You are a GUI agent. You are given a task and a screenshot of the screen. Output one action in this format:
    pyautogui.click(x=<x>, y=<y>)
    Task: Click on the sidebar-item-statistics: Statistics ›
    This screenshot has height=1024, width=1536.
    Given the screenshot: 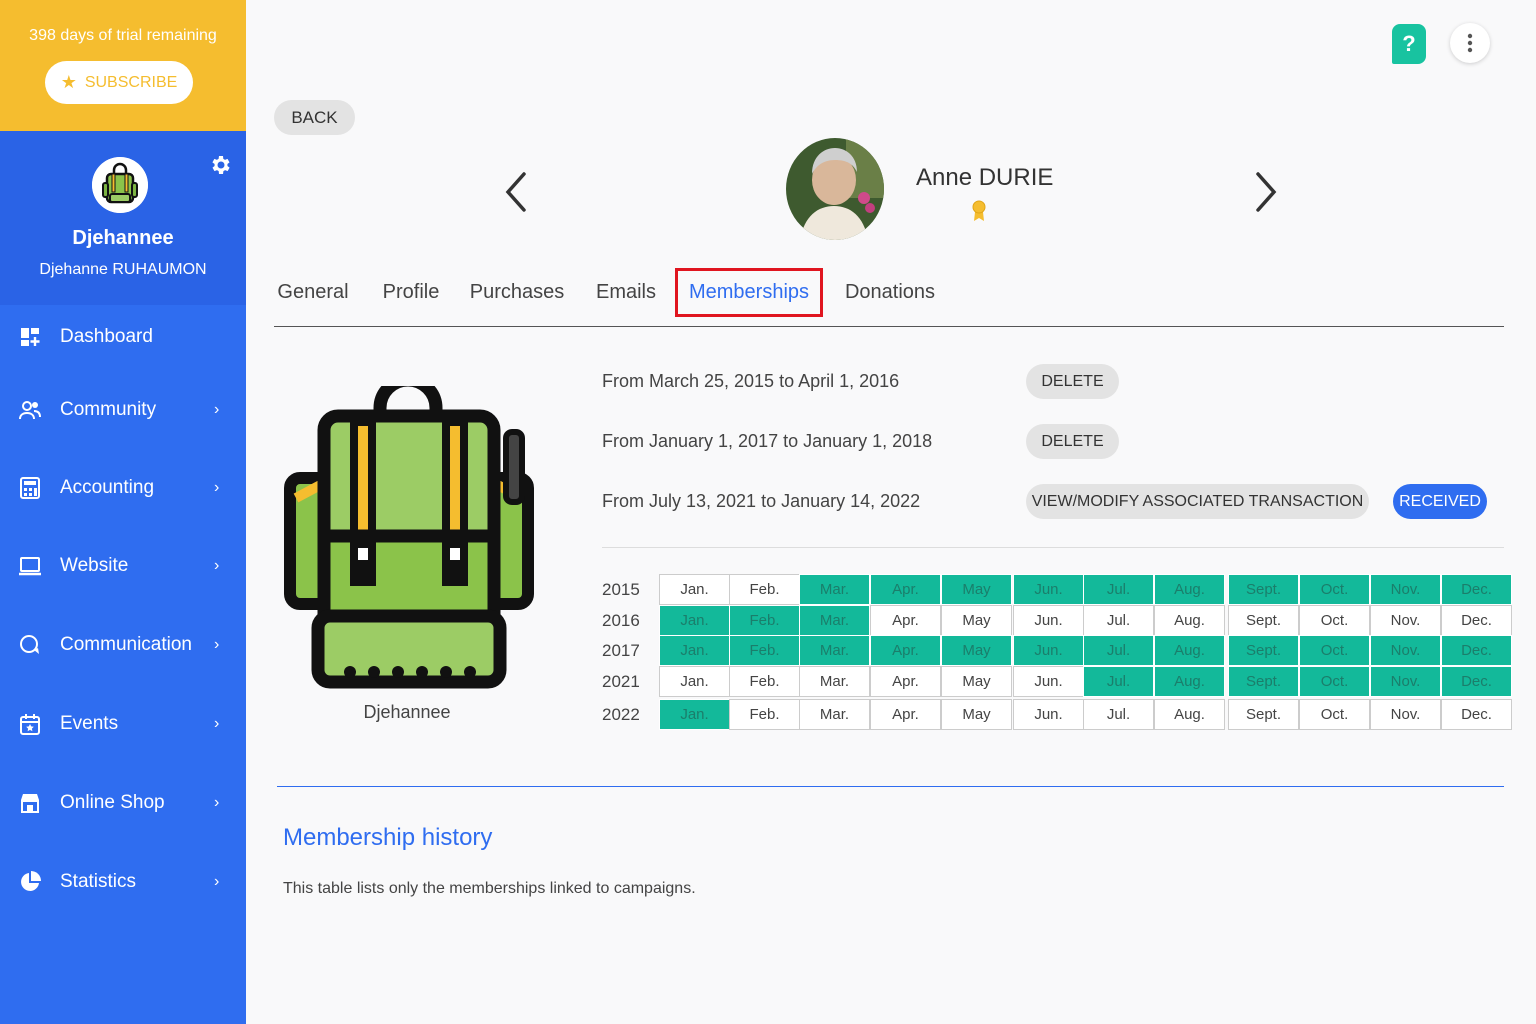 What is the action you would take?
    pyautogui.click(x=123, y=882)
    